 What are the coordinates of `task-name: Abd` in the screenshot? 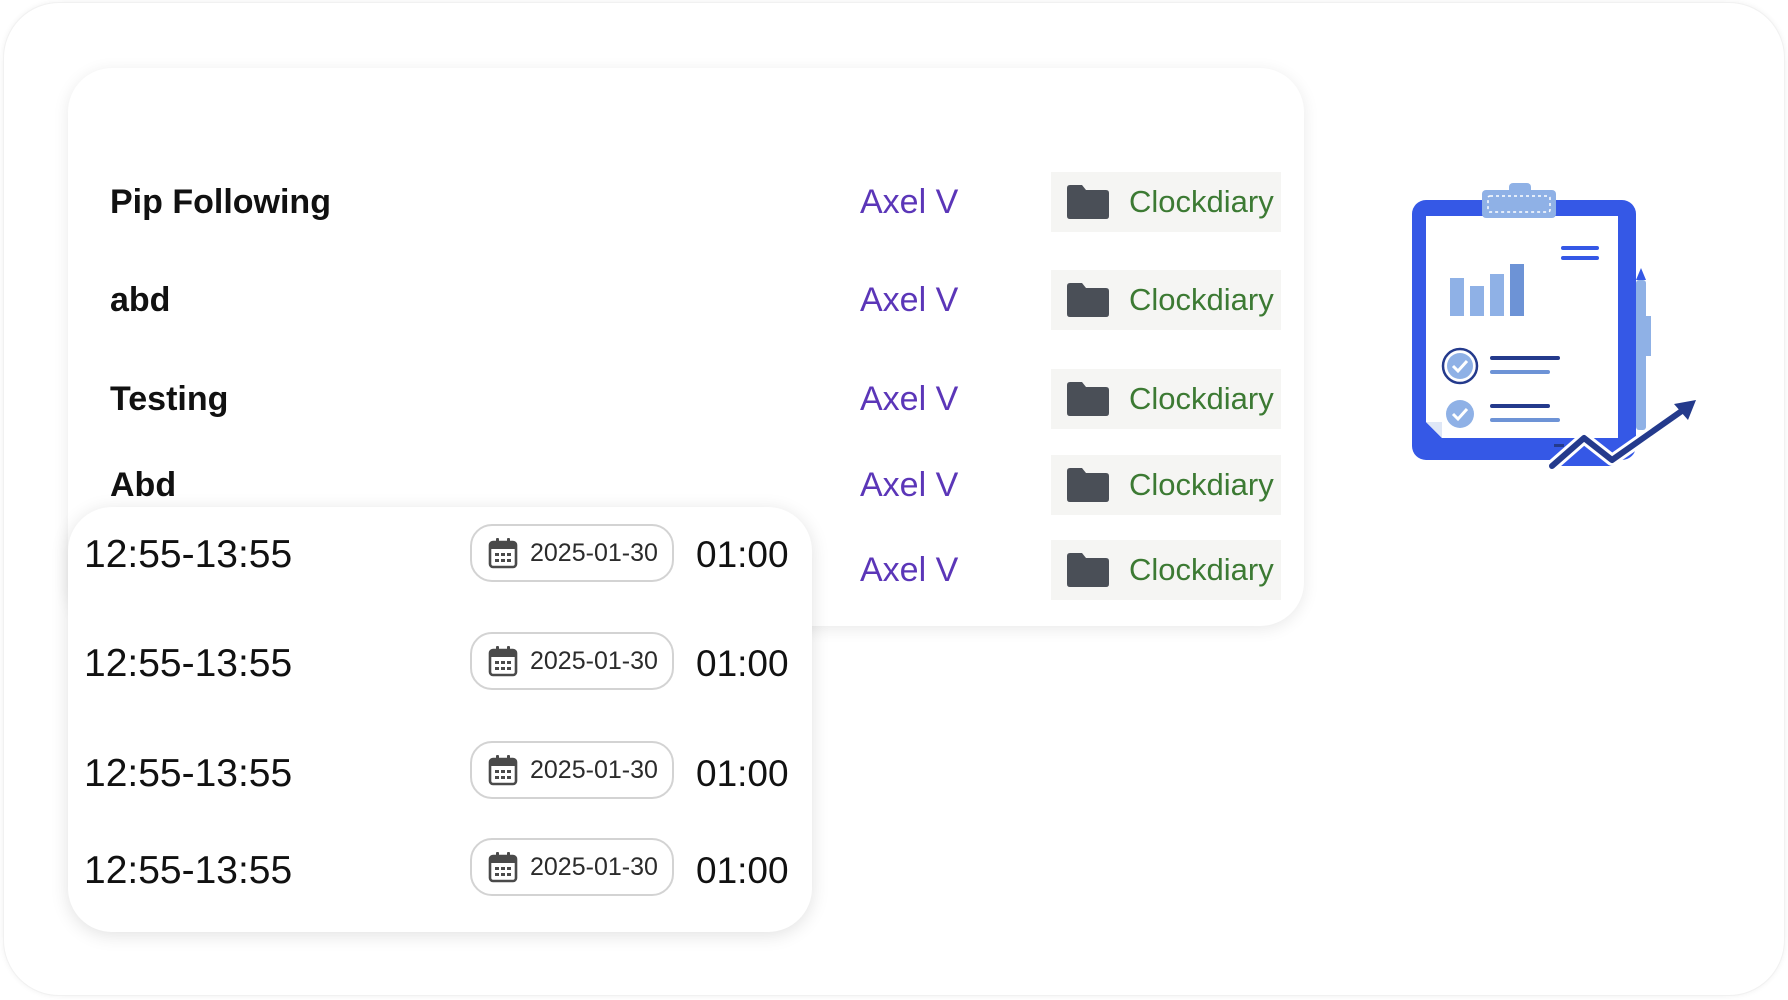 It's located at (143, 485).